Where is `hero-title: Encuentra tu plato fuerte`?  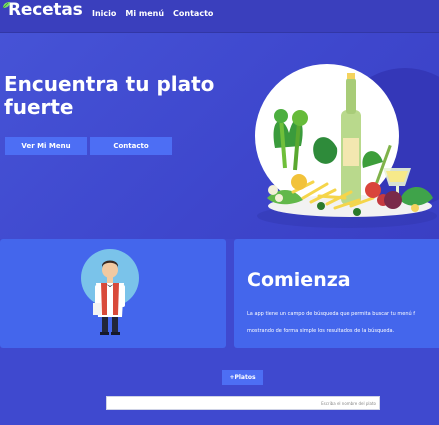
hero-title: Encuentra tu plato fuerte is located at coordinates (109, 95).